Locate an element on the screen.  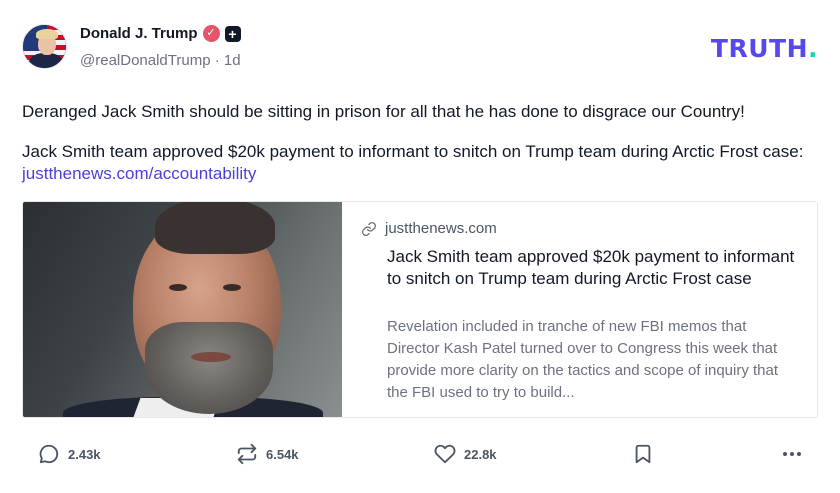
avatar-suit is located at coordinates (46, 60).